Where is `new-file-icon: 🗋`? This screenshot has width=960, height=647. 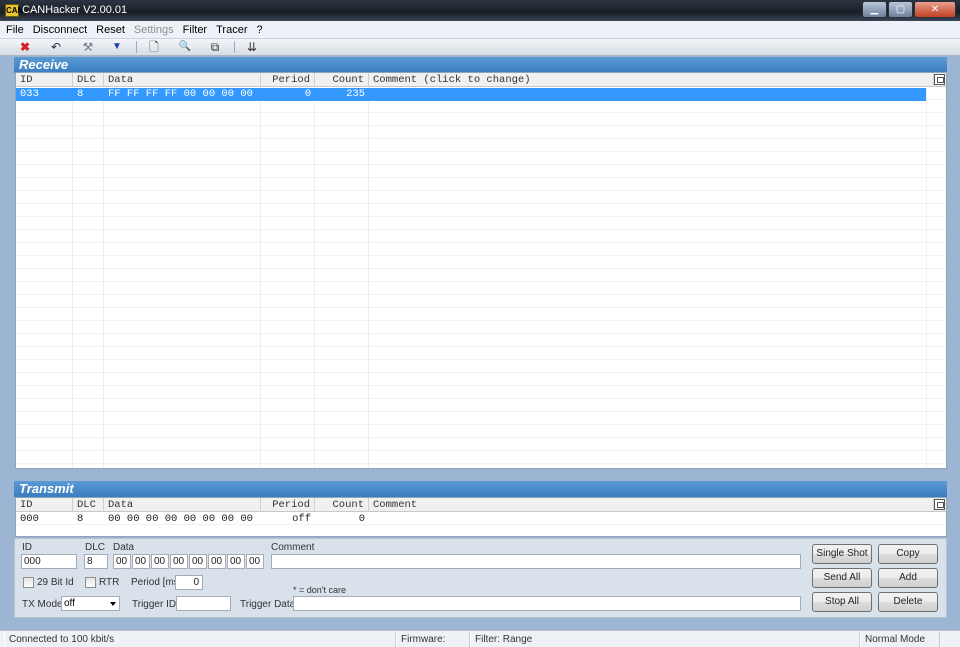 new-file-icon: 🗋 is located at coordinates (154, 47).